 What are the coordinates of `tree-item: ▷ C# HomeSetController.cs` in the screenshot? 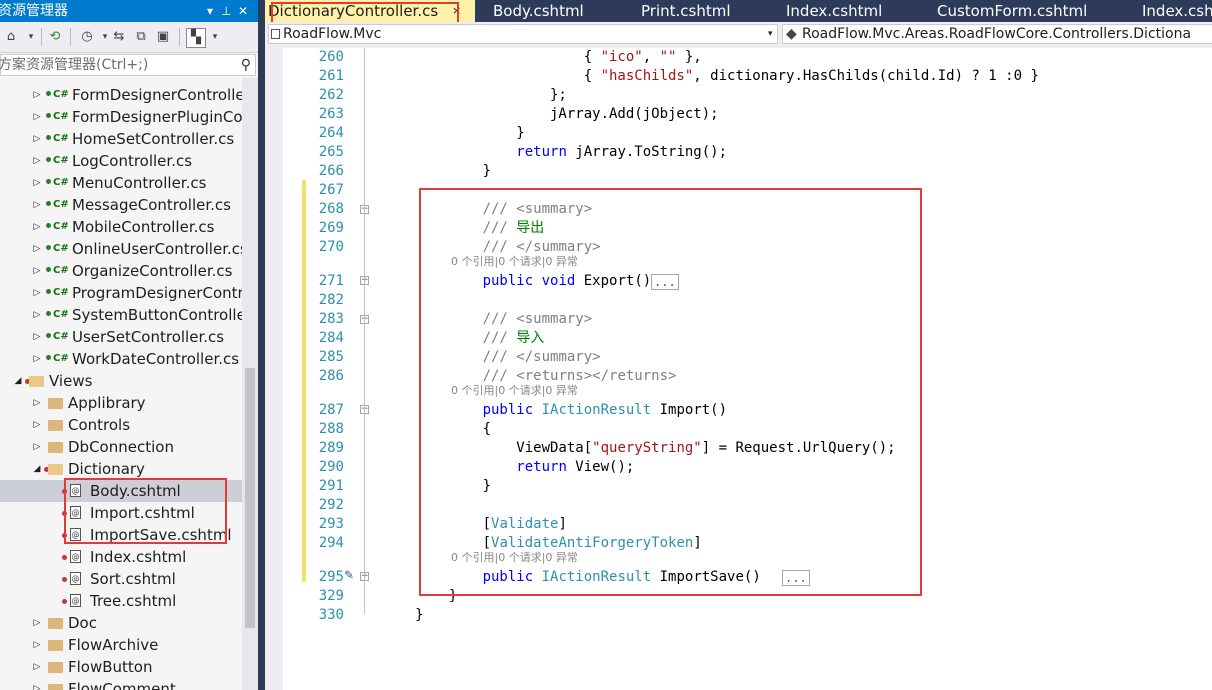 It's located at (121, 139).